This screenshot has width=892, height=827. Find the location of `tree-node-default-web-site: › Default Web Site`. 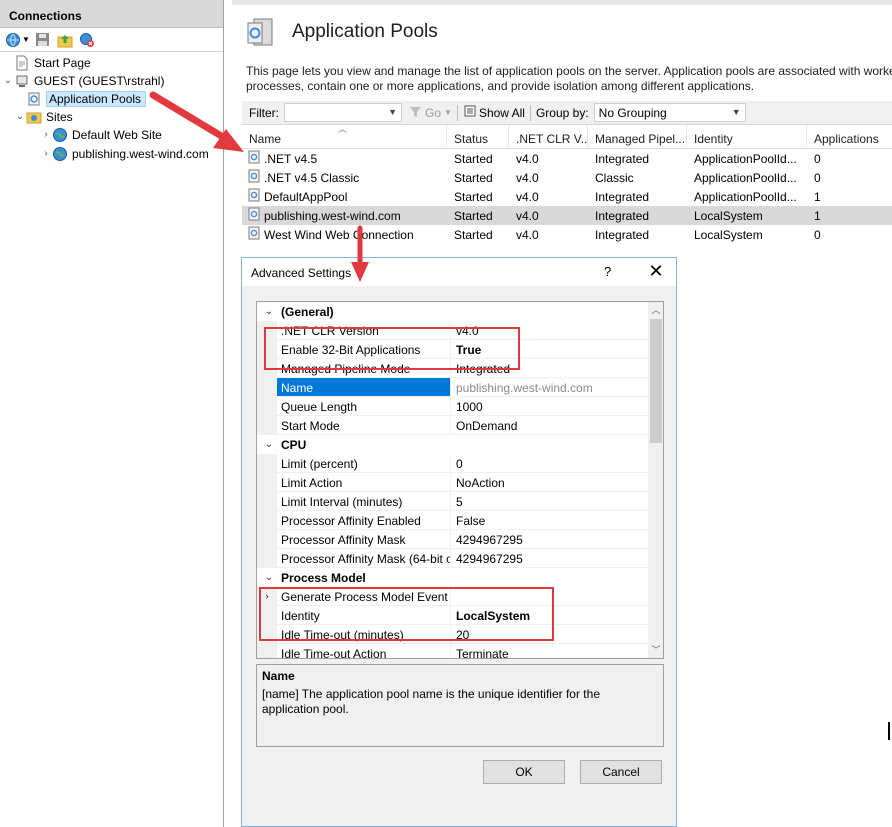

tree-node-default-web-site: › Default Web Site is located at coordinates (101, 134).